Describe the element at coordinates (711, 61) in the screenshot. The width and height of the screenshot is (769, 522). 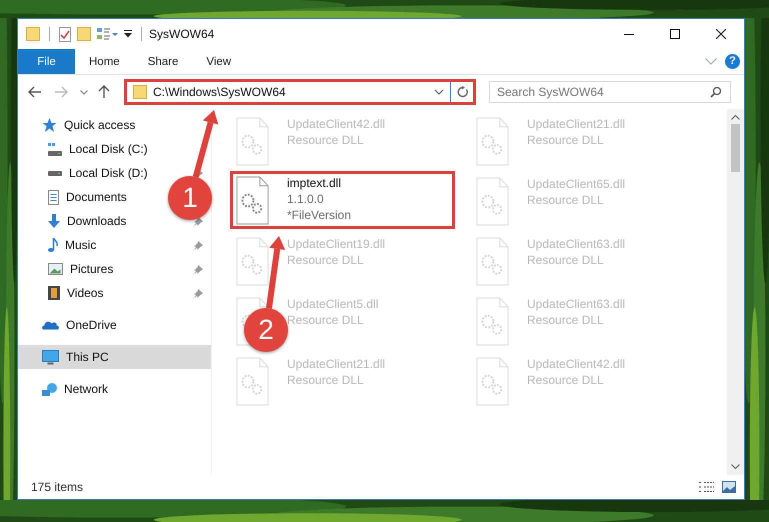
I see `expand-ribbon-icon` at that location.